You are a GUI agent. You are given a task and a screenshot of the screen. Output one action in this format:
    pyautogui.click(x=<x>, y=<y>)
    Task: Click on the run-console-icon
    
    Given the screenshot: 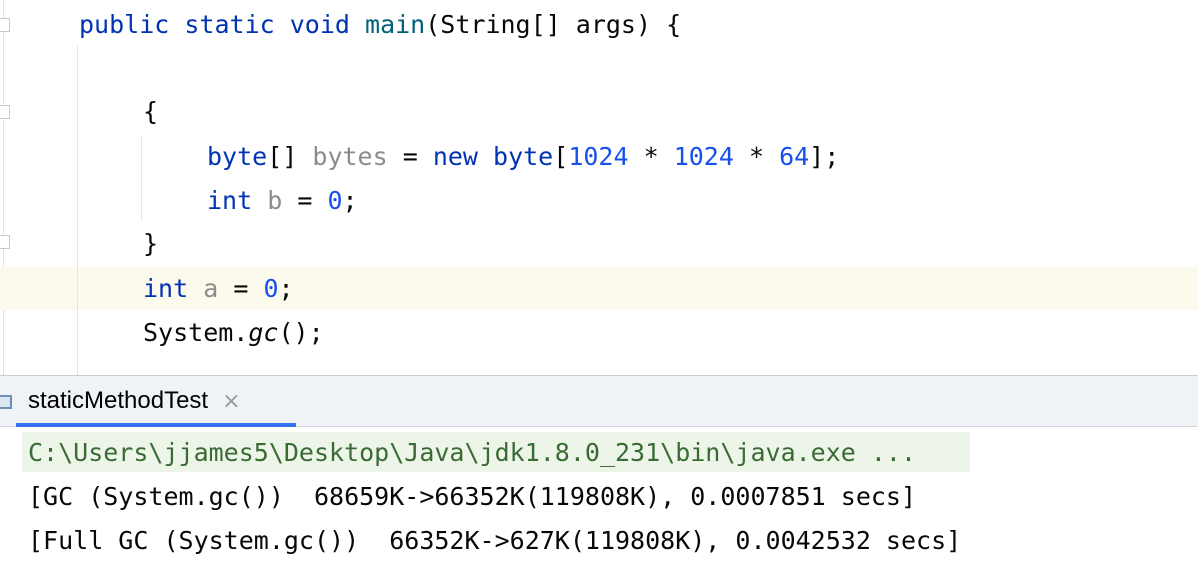 What is the action you would take?
    pyautogui.click(x=6, y=402)
    